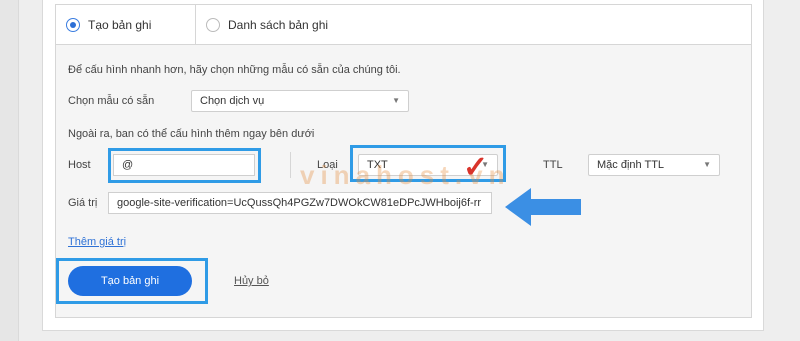  Describe the element at coordinates (213, 25) in the screenshot. I see `radio-unchecked-icon` at that location.